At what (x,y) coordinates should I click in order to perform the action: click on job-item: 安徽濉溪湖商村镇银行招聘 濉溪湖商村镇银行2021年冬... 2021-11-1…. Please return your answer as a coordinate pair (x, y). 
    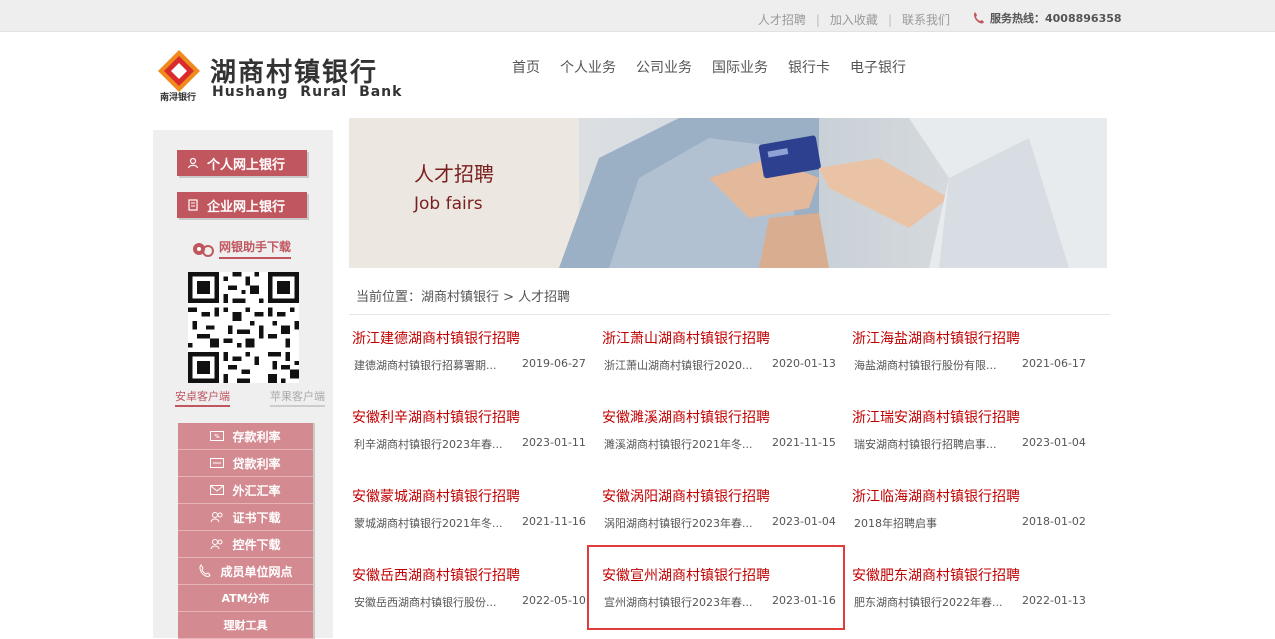
    Looking at the image, I should click on (719, 438).